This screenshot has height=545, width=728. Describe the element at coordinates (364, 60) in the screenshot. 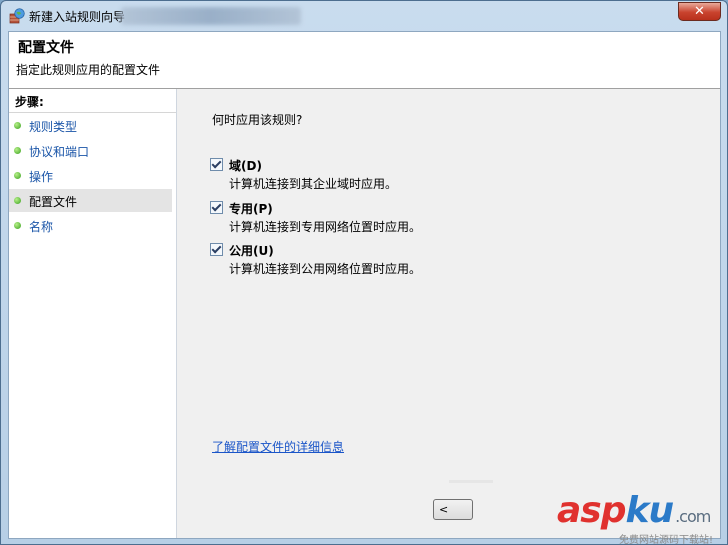

I see `wizard-header: 配置文件 指定此规则应用的配置文件` at that location.